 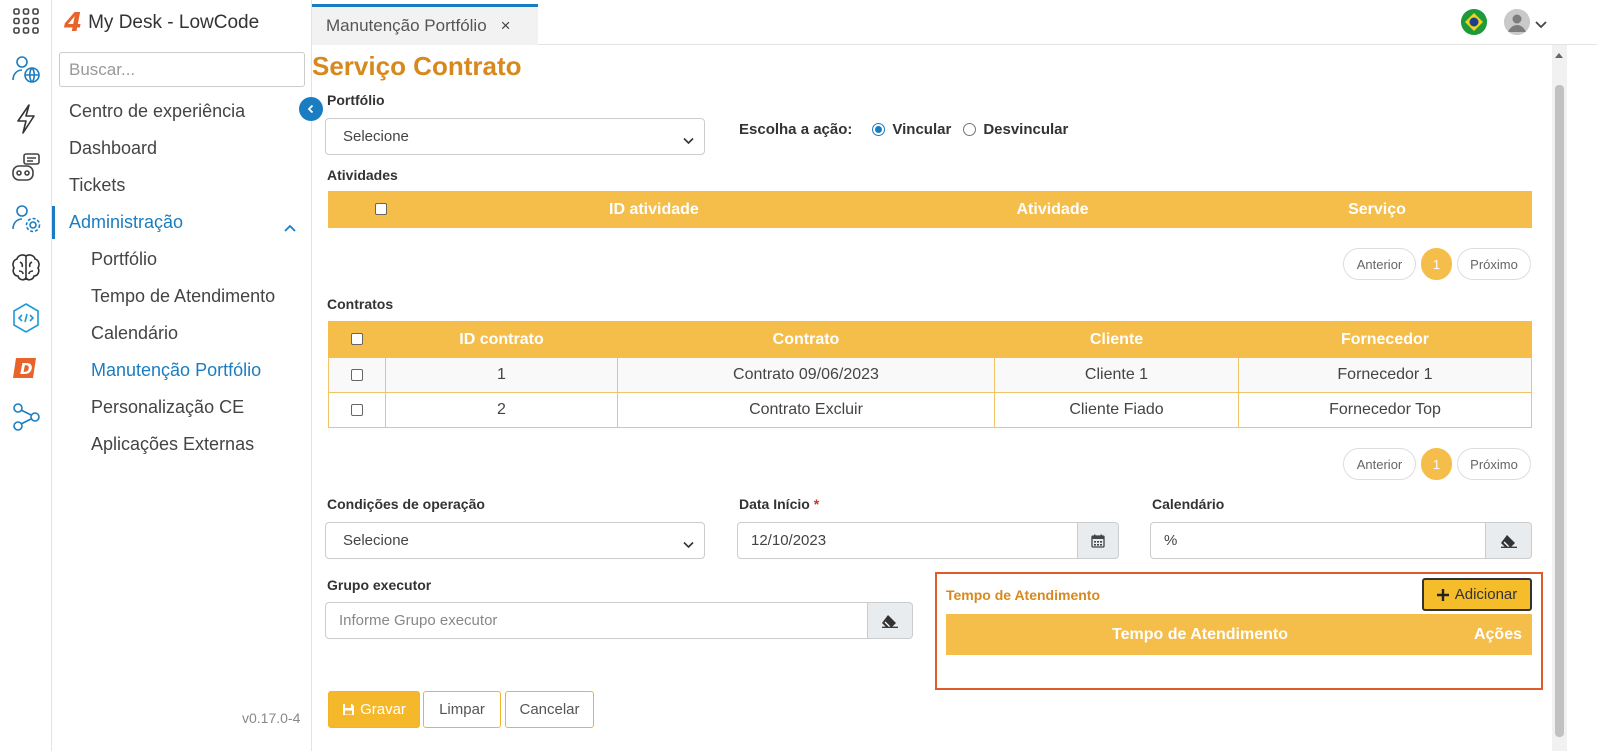 I want to click on tab-label: Manutenção Portfólio, so click(x=406, y=25).